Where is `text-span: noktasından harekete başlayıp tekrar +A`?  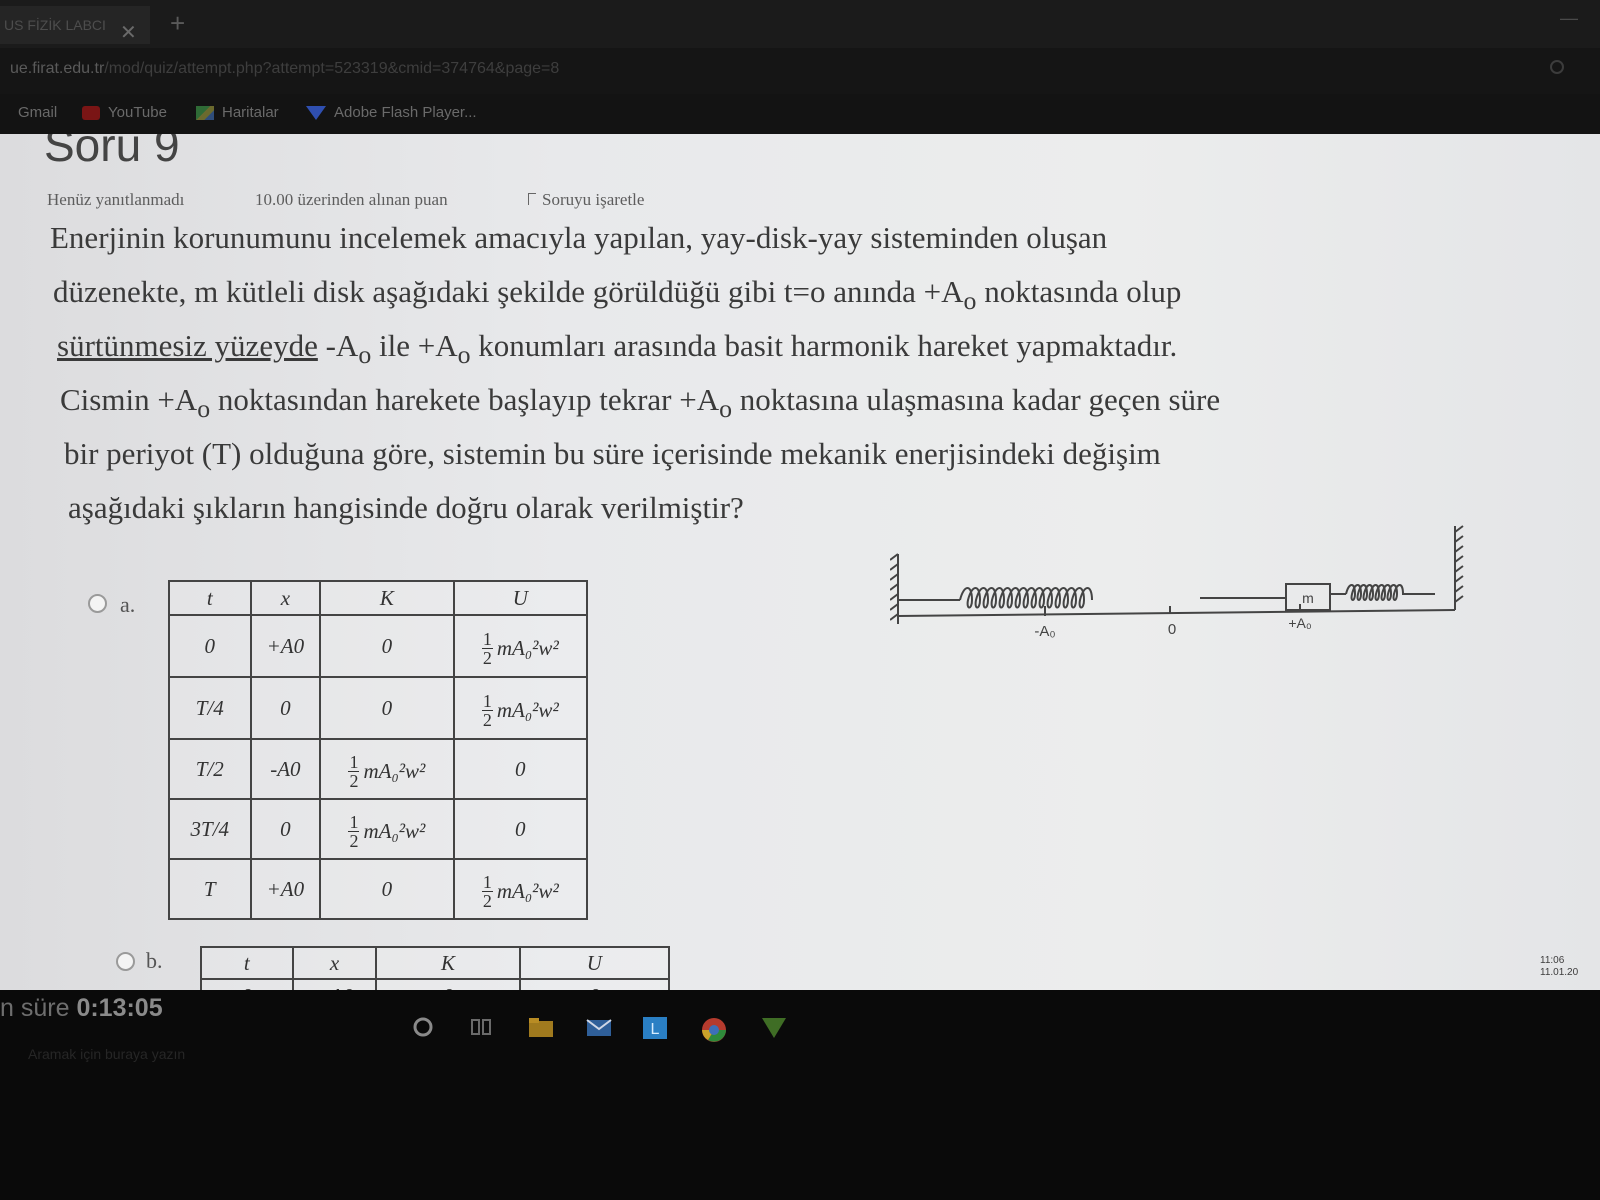 text-span: noktasından harekete başlayıp tekrar +A is located at coordinates (465, 399).